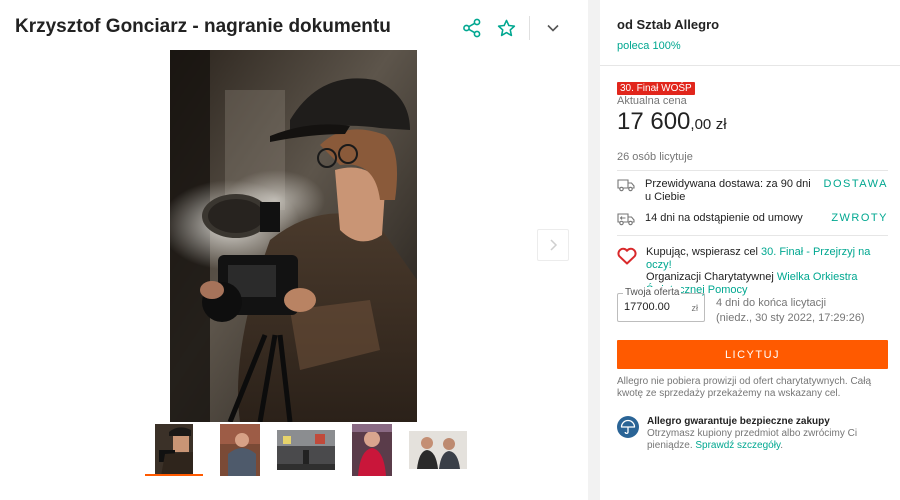 This screenshot has height=500, width=900. What do you see at coordinates (721, 124) in the screenshot?
I see `price-currency: zł` at bounding box center [721, 124].